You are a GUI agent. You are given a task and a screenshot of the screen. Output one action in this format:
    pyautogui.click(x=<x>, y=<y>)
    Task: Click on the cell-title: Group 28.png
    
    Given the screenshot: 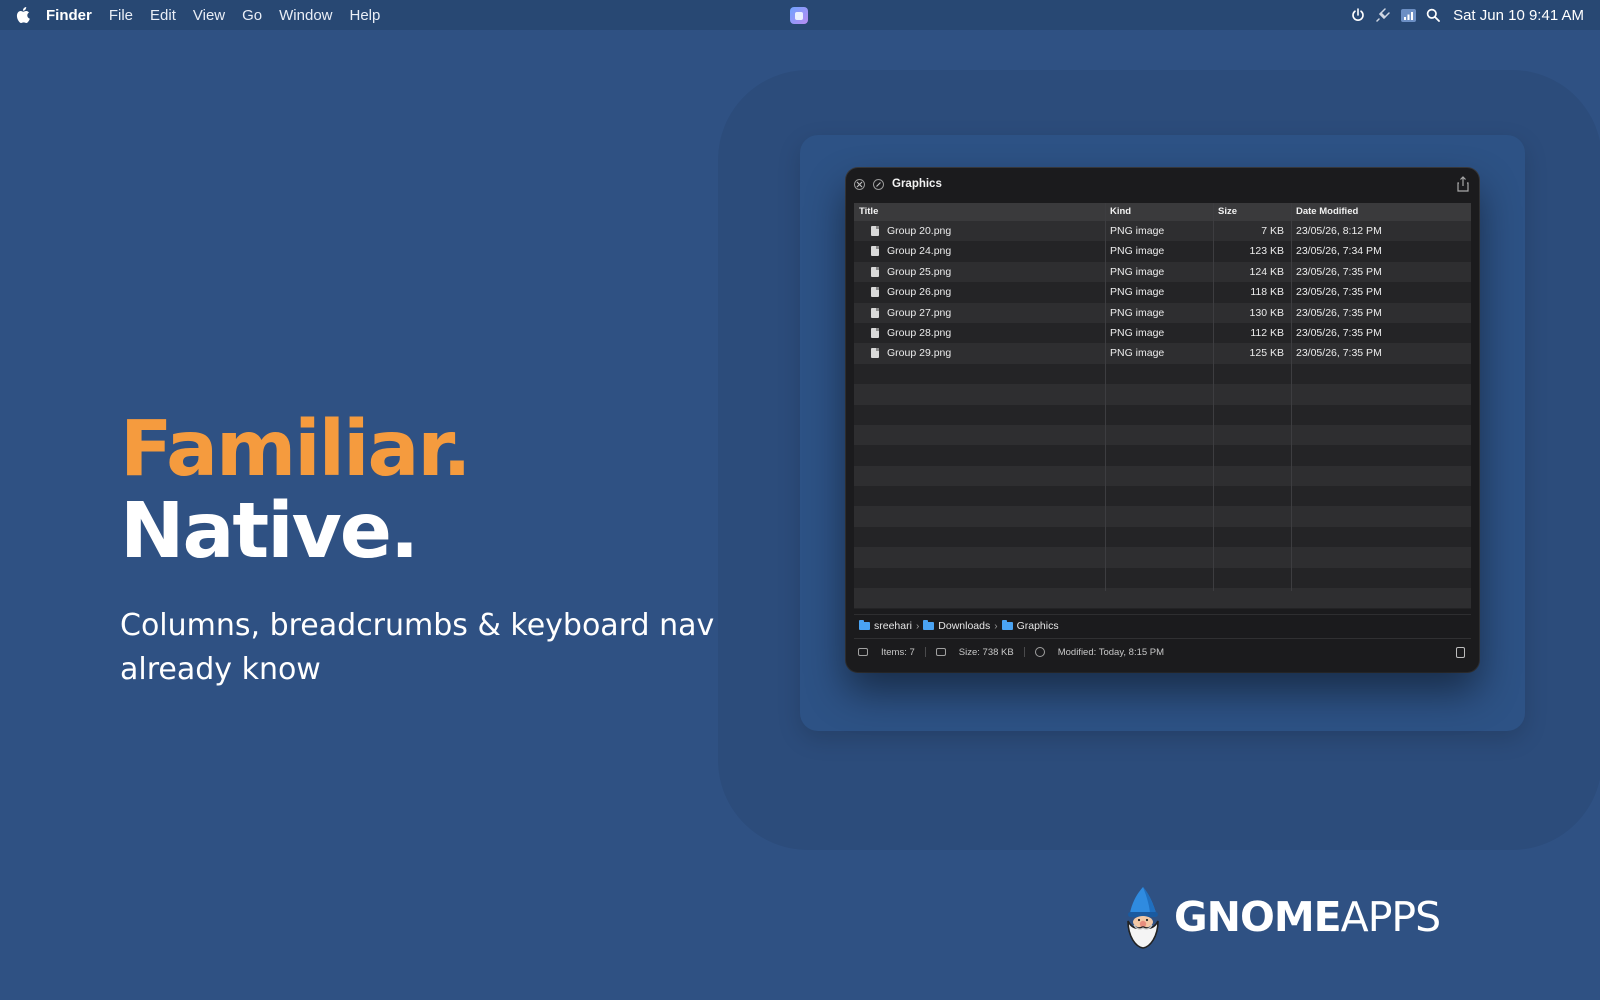 What is the action you would take?
    pyautogui.click(x=919, y=332)
    